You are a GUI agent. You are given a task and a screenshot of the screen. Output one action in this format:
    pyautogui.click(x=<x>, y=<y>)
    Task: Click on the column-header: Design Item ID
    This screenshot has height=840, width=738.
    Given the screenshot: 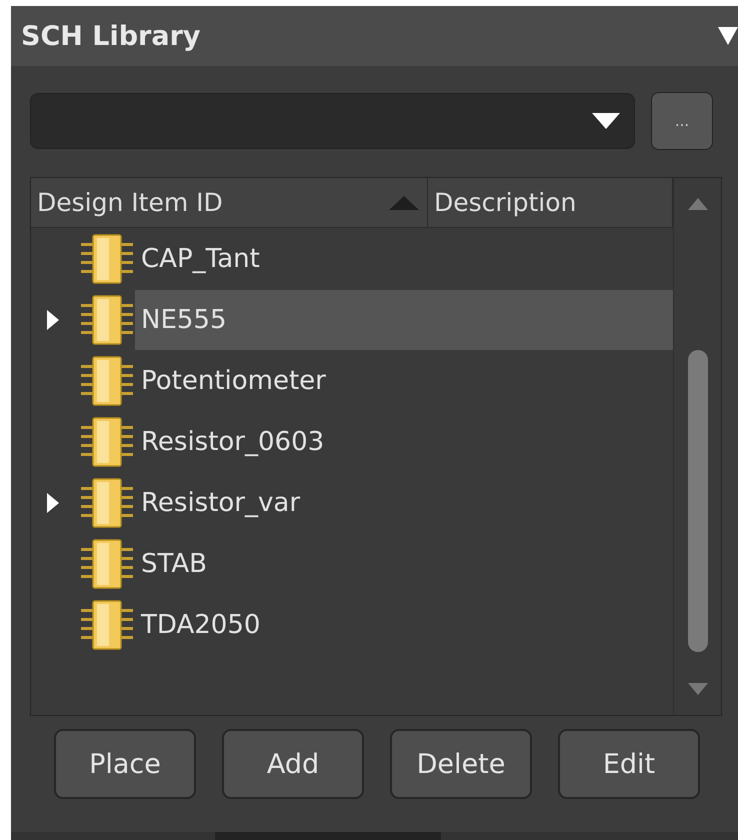 What is the action you would take?
    pyautogui.click(x=229, y=202)
    